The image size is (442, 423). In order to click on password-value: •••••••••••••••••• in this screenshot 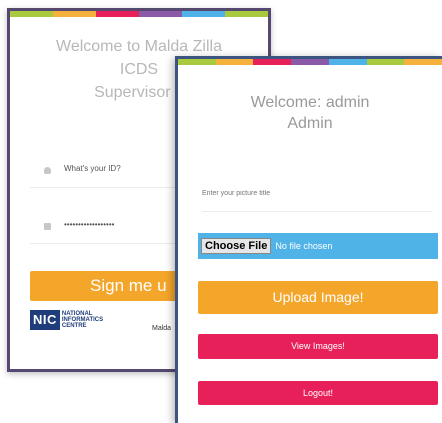, I will do `click(89, 224)`.